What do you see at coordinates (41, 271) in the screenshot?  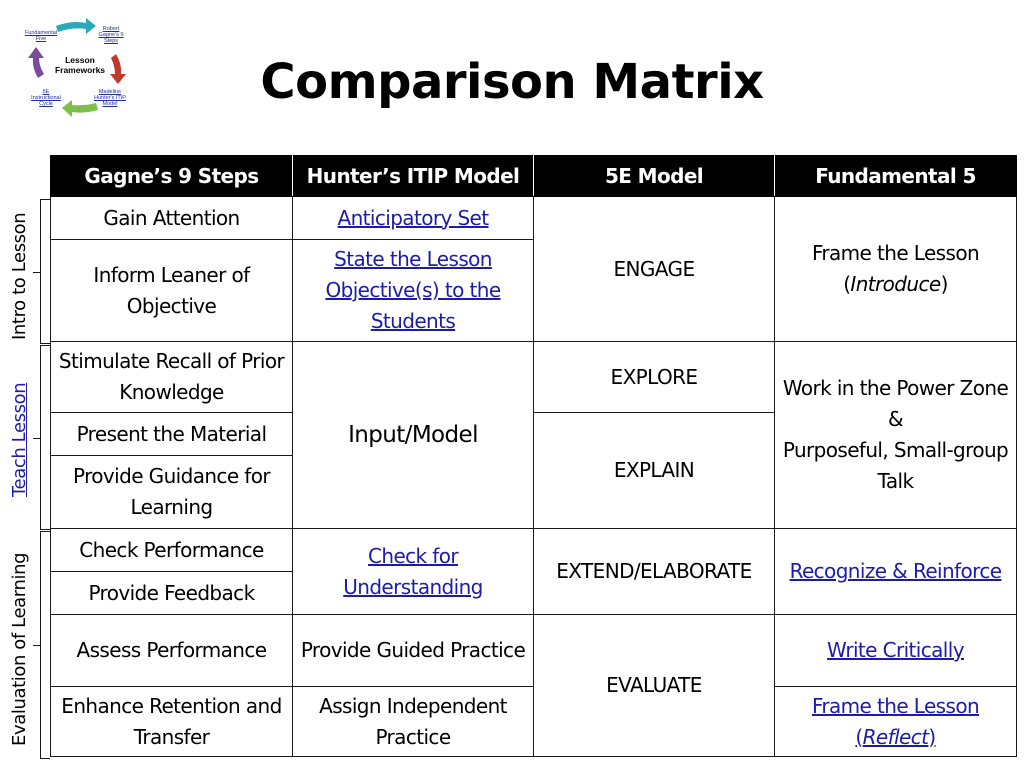 I see `bracket-intro` at bounding box center [41, 271].